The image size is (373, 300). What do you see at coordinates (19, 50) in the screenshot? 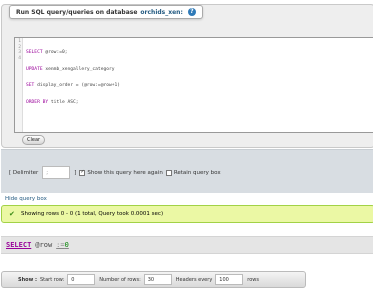
I see `line-numbers: 1 2 3 4` at bounding box center [19, 50].